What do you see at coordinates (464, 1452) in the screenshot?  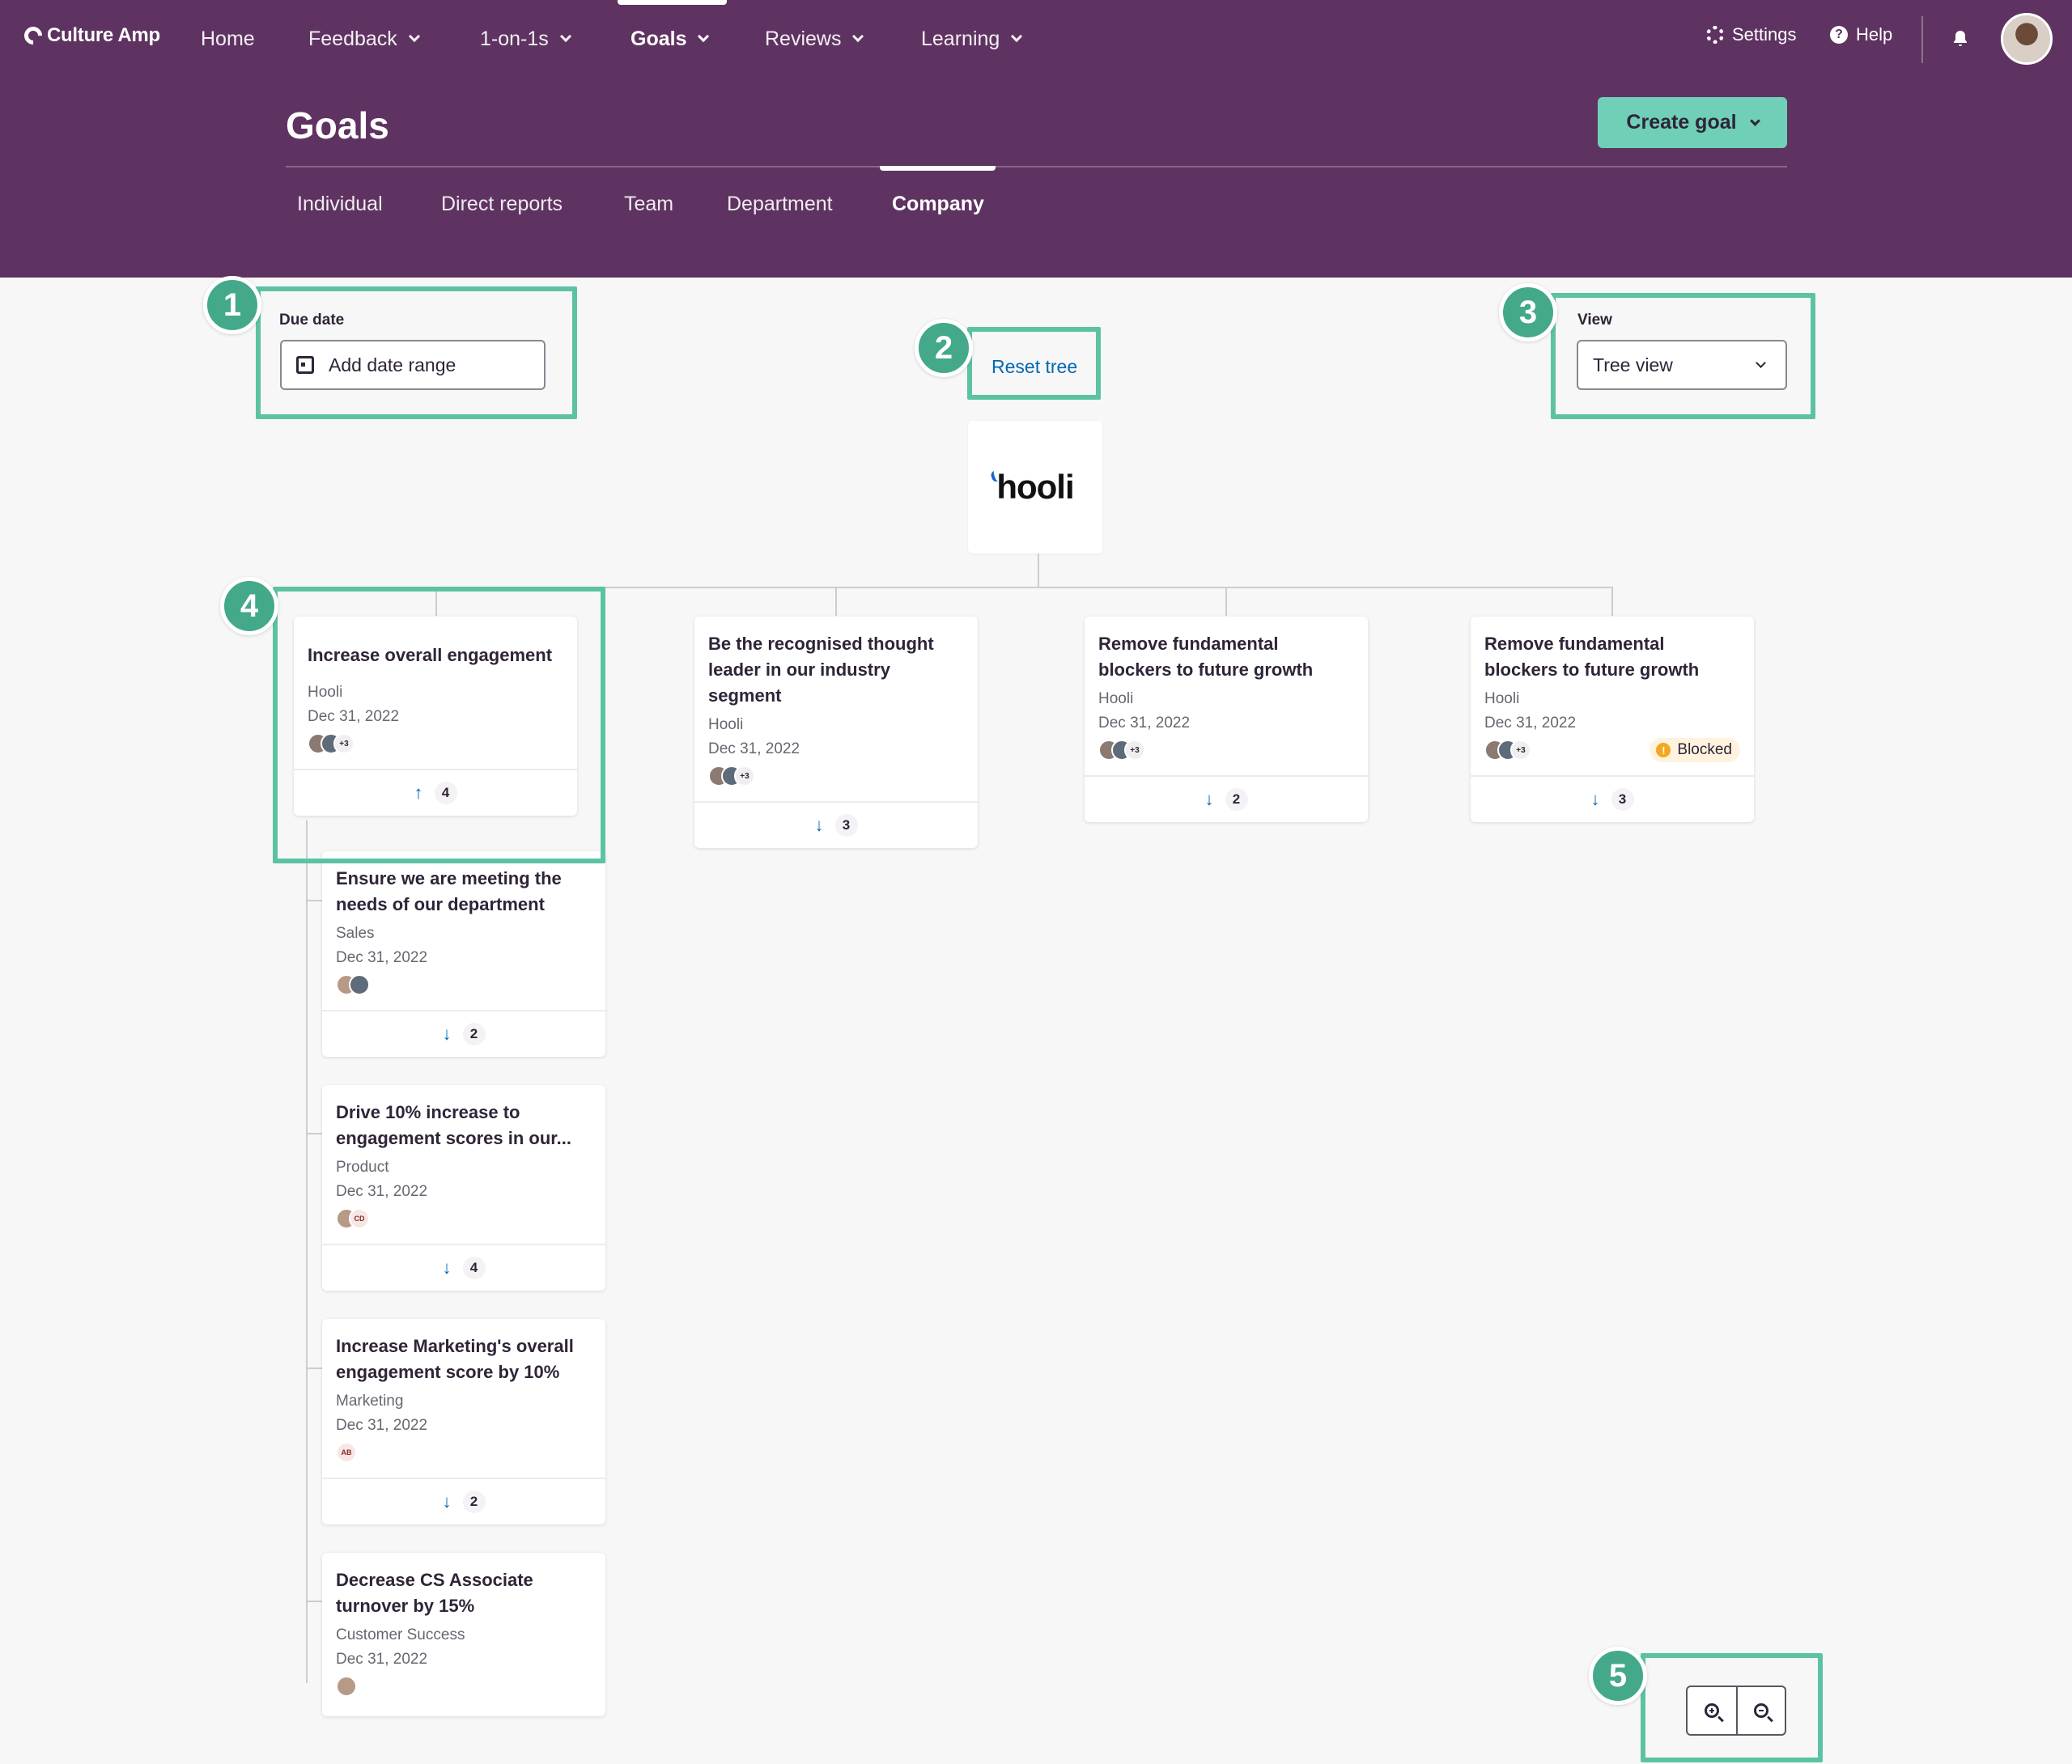 I see `goal-owners: AB` at bounding box center [464, 1452].